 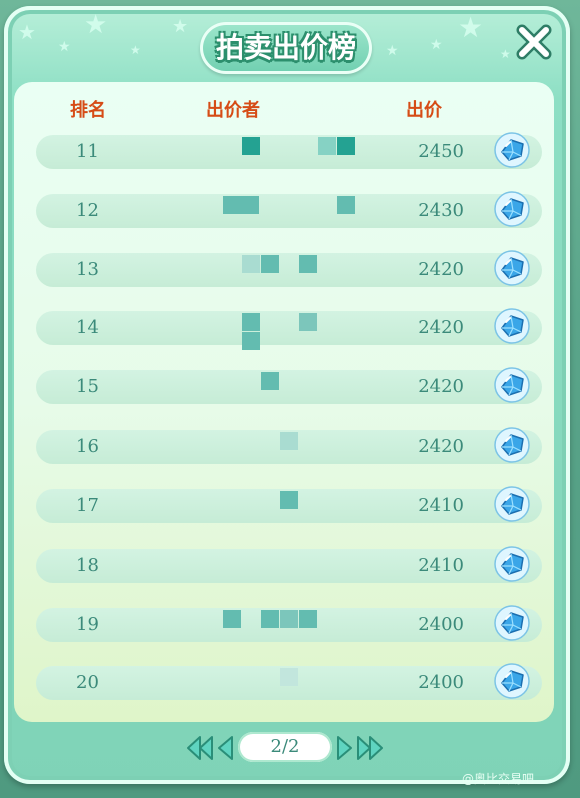 What do you see at coordinates (370, 748) in the screenshot?
I see `last-page-icon` at bounding box center [370, 748].